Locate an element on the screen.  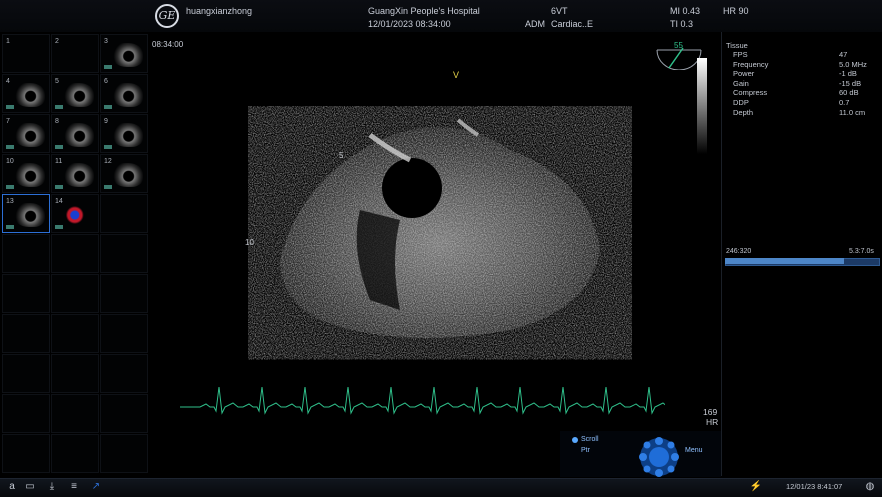
thumbnail-number: 3 is located at coordinates (106, 41).